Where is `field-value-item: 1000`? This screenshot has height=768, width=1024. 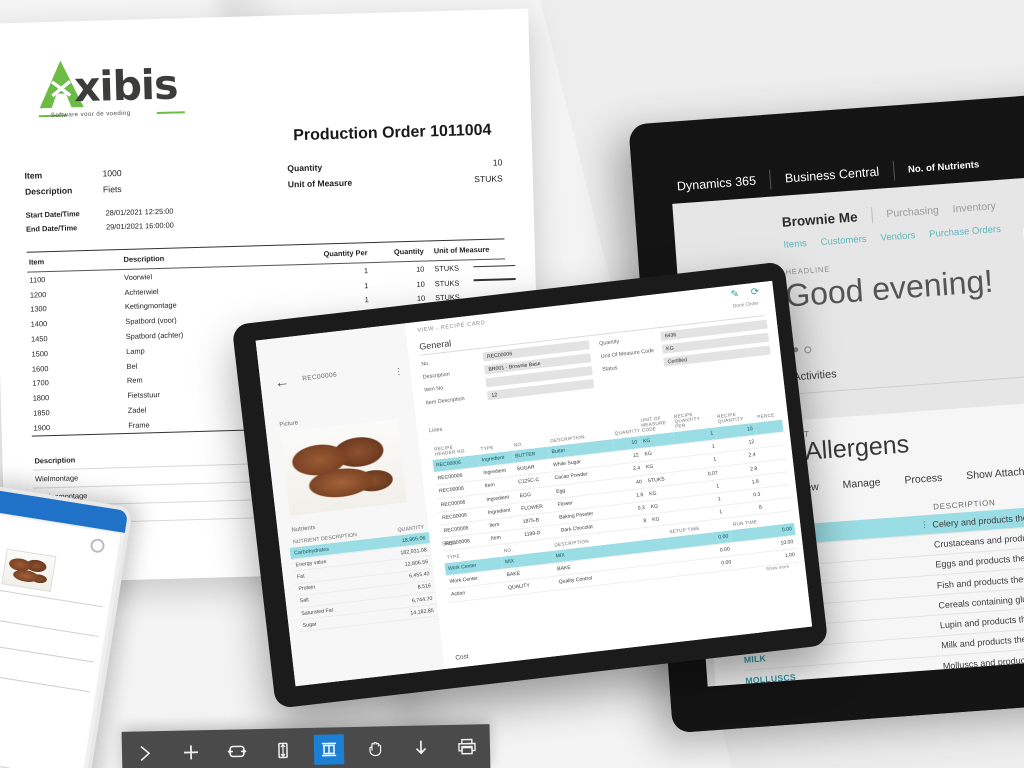 field-value-item: 1000 is located at coordinates (112, 173).